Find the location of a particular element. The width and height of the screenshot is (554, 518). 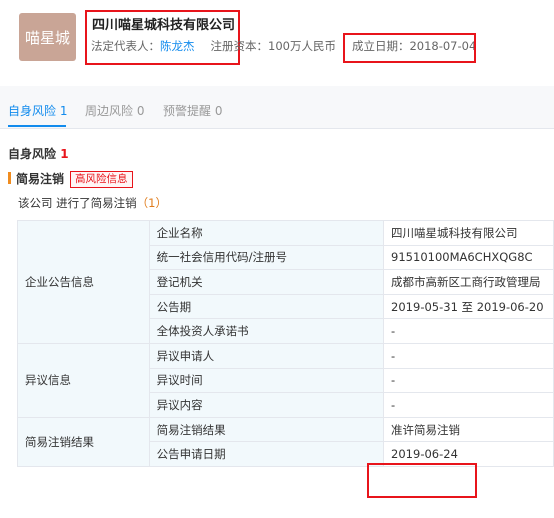

field-label: 公告申请日期 is located at coordinates (266, 454).